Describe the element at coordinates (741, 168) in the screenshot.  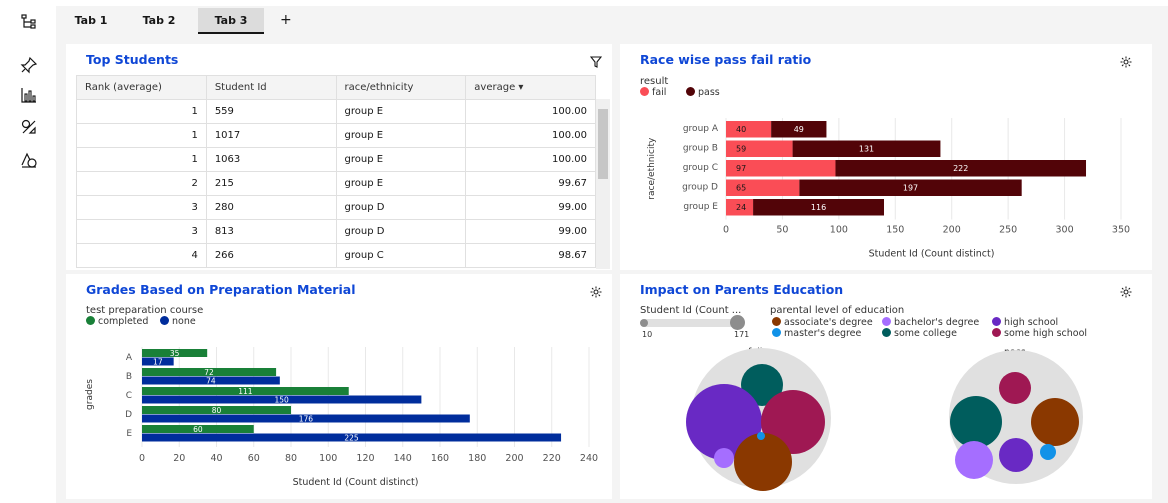
I see `data-label: 97` at that location.